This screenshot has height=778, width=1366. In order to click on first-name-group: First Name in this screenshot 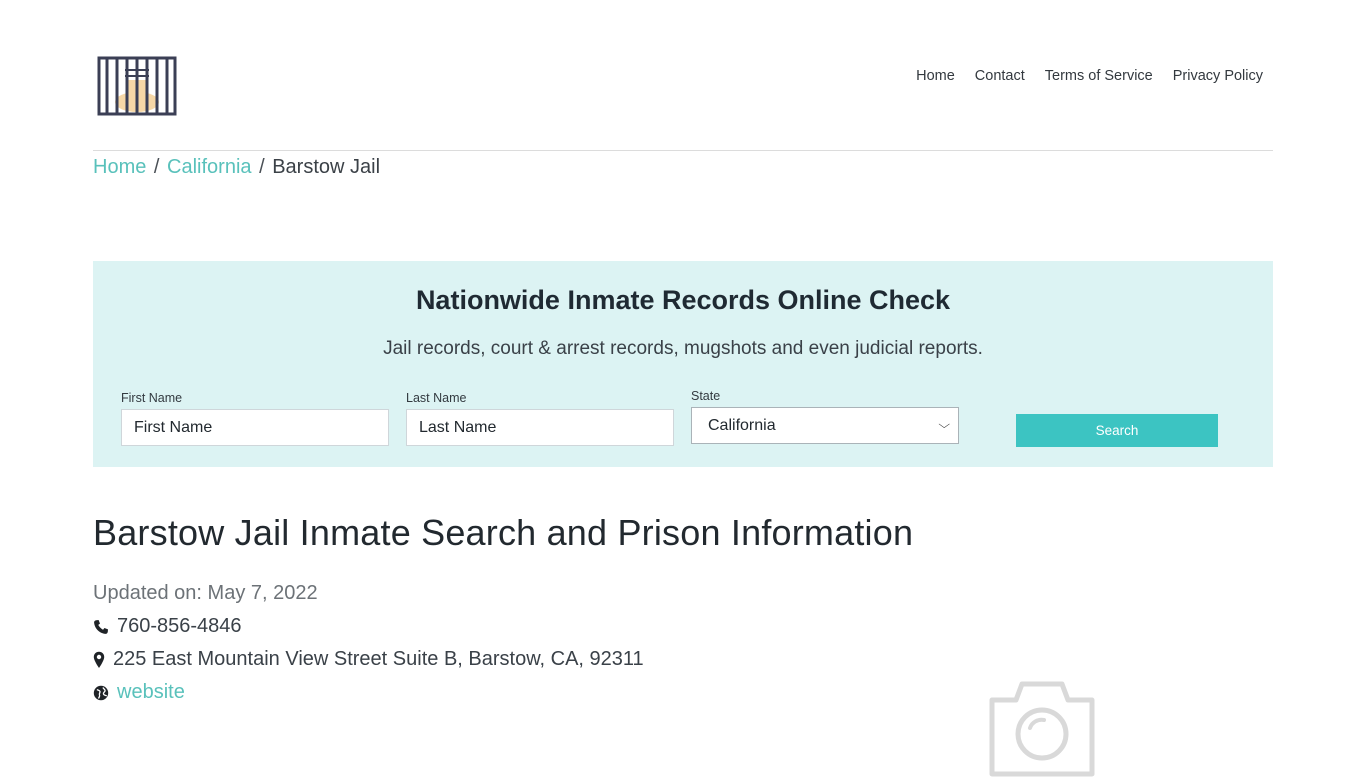, I will do `click(255, 418)`.